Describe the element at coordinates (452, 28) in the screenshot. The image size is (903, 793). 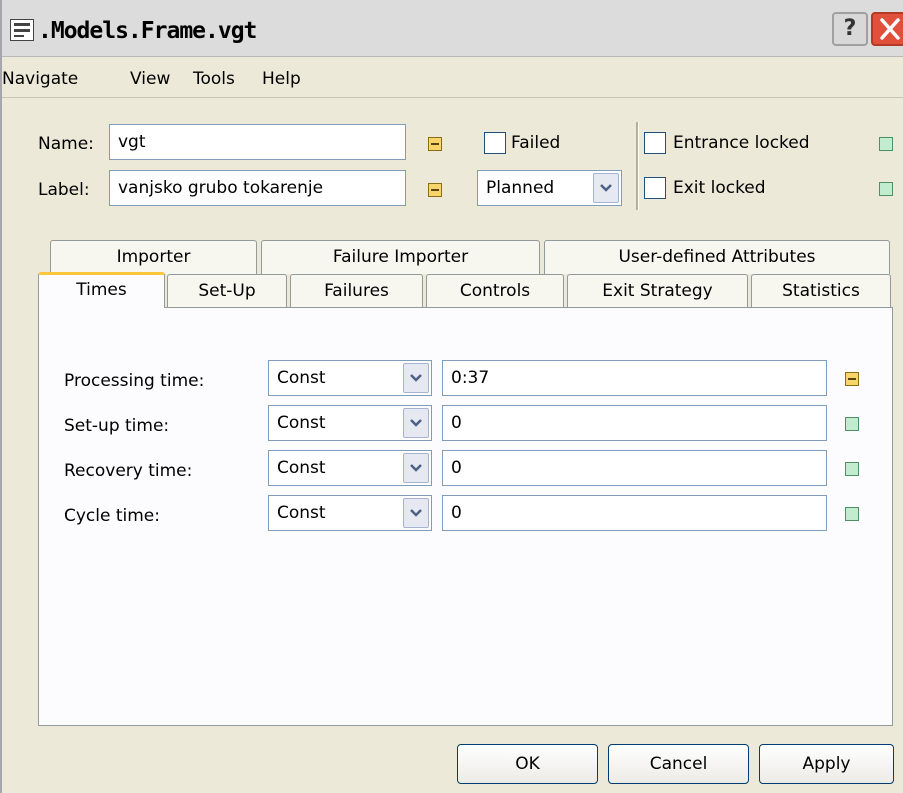
I see `title-bar: .Models.Frame.vgt ?` at that location.